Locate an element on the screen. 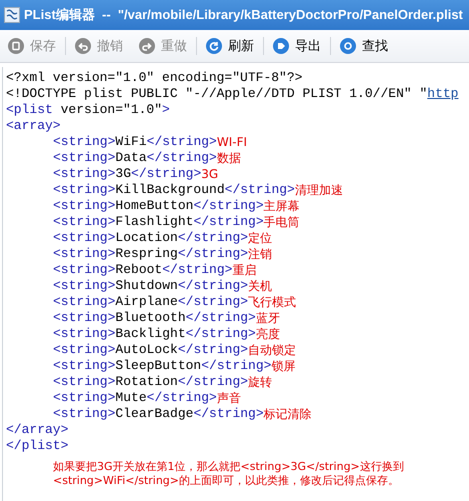 The width and height of the screenshot is (469, 501). save-icon is located at coordinates (16, 46).